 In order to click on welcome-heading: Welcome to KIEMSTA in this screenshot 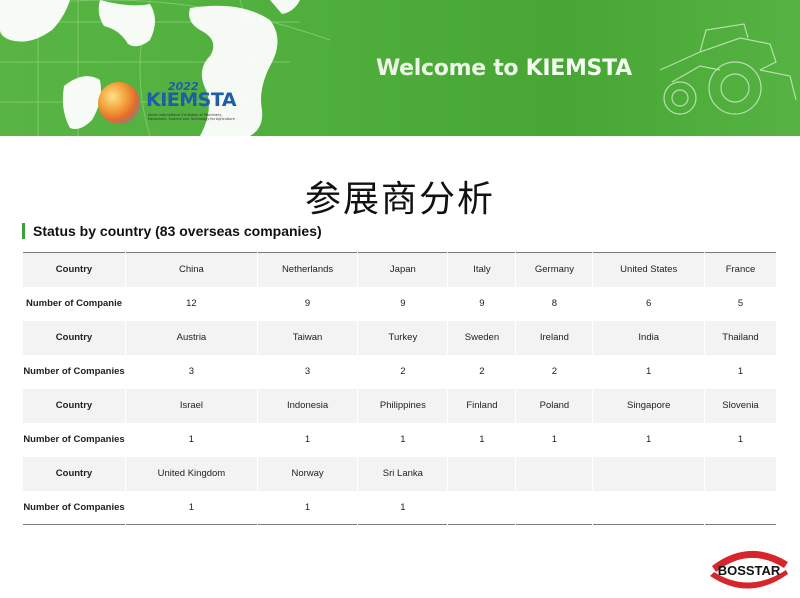, I will do `click(504, 68)`.